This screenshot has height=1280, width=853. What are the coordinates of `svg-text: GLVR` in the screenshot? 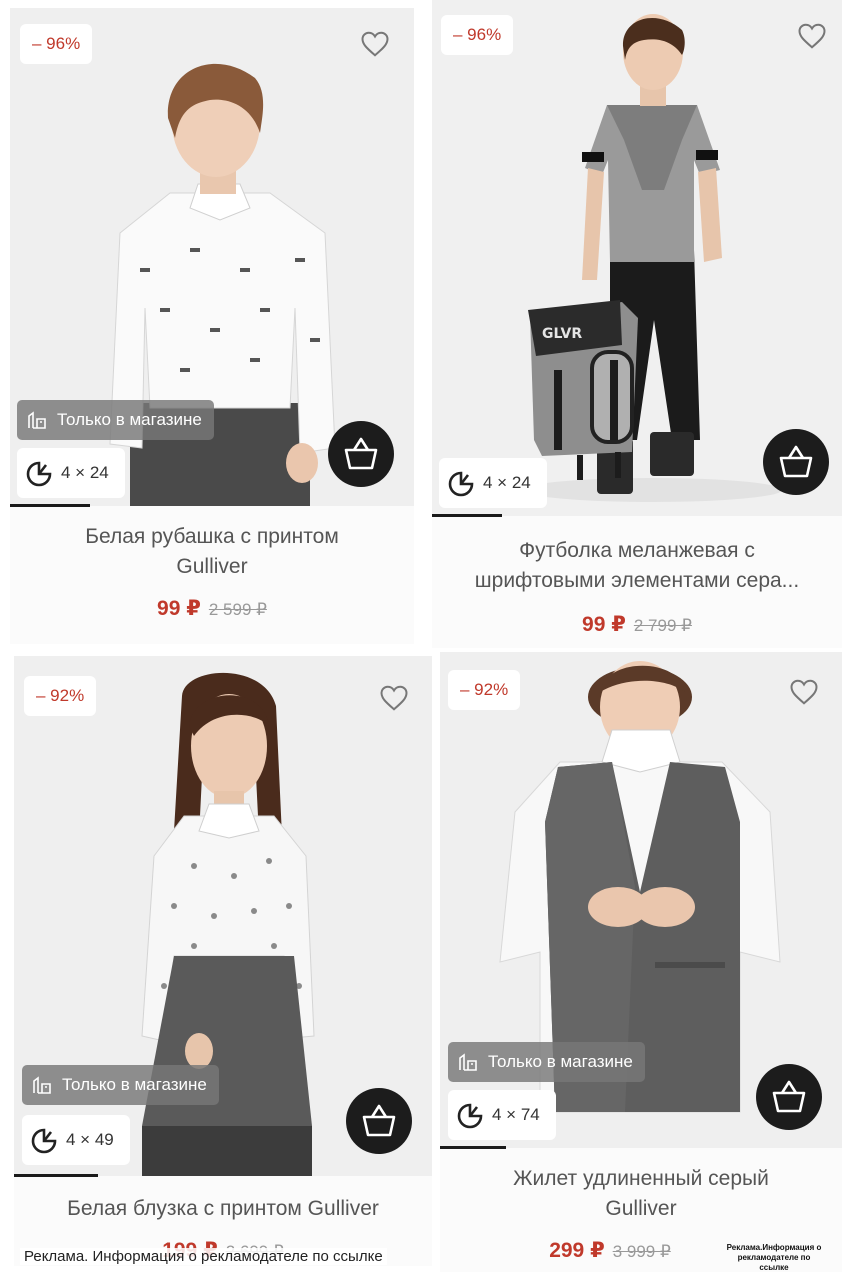 It's located at (562, 334).